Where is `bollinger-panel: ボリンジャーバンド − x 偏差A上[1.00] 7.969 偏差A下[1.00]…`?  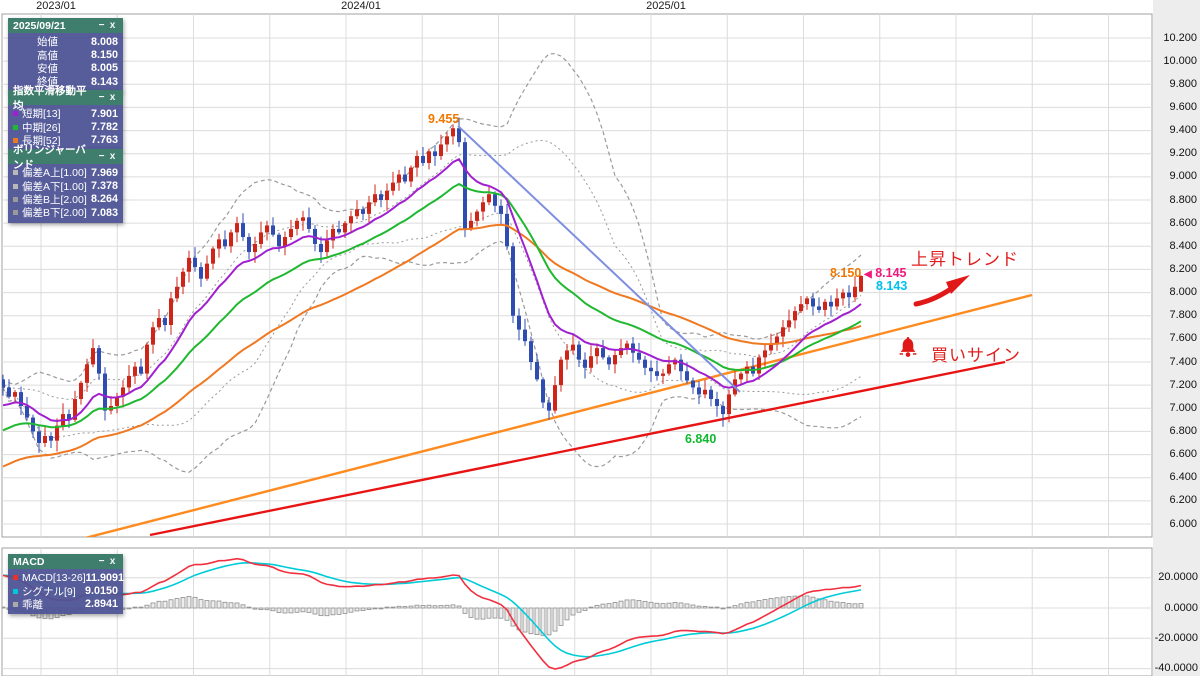 bollinger-panel: ボリンジャーバンド − x 偏差A上[1.00] 7.969 偏差A下[1.00]… is located at coordinates (65, 183).